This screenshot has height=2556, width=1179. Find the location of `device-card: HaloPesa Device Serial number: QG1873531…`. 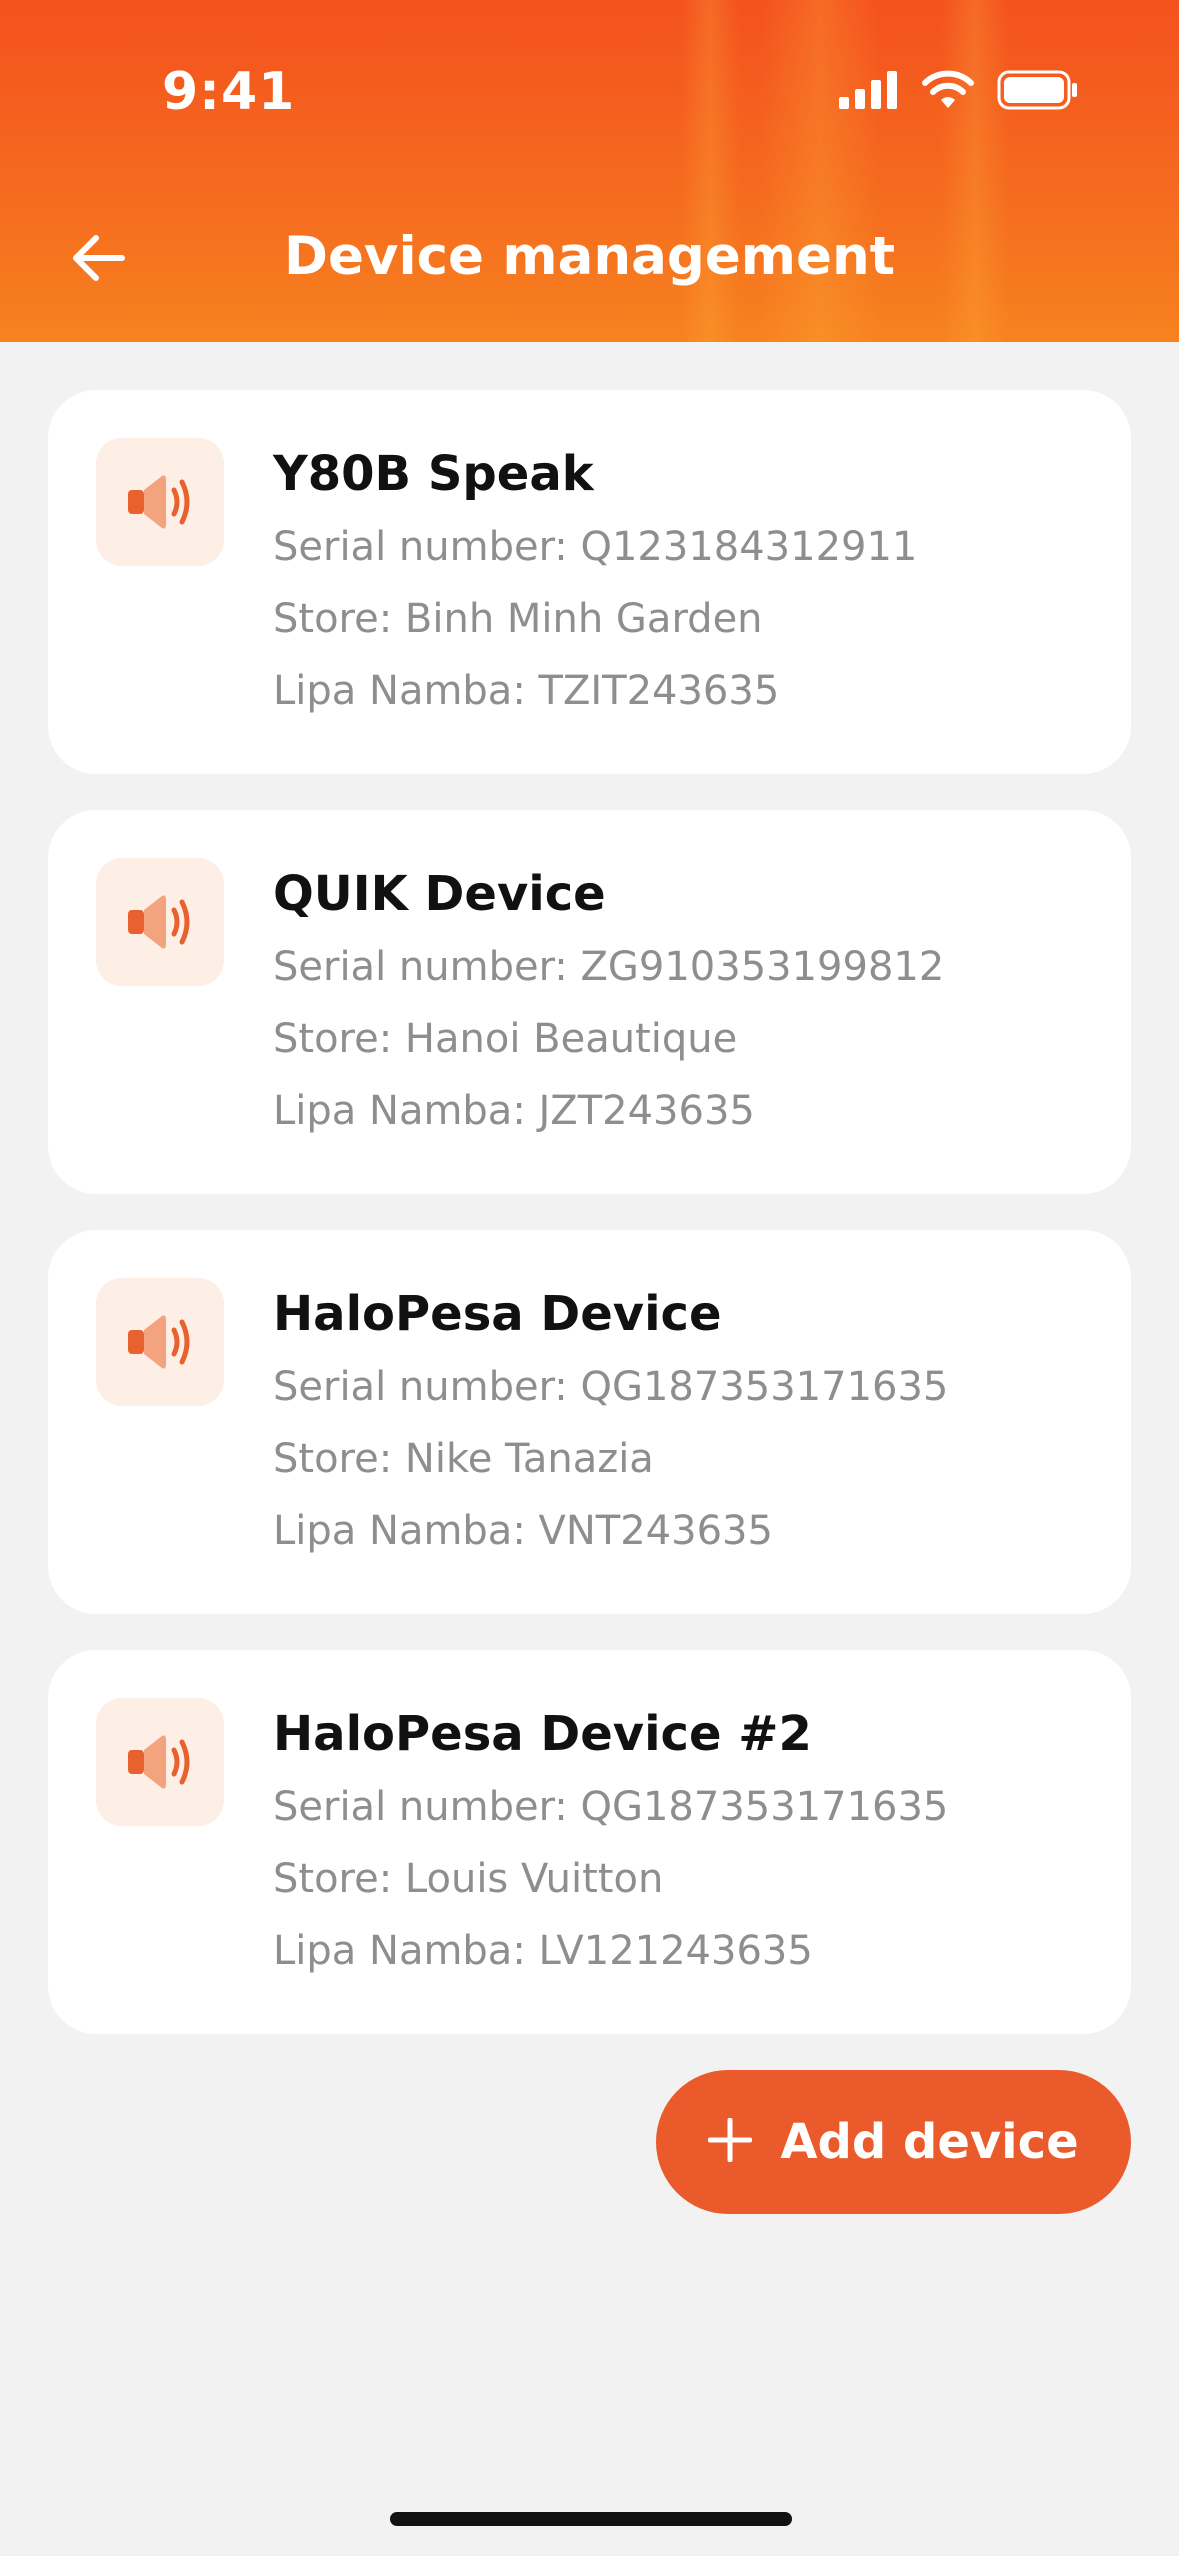

device-card: HaloPesa Device Serial number: QG1873531… is located at coordinates (589, 1422).